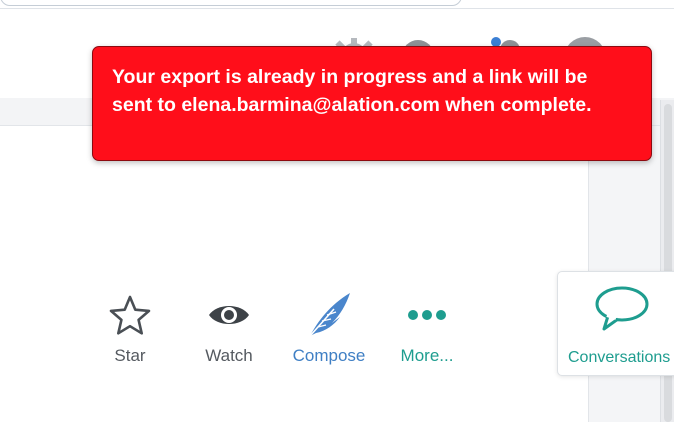 This screenshot has width=674, height=422. I want to click on quill-feather-icon, so click(329, 315).